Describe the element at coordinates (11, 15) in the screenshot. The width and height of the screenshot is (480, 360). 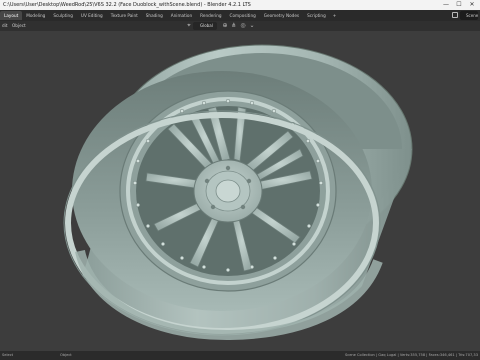
I see `tab-layout: Layout` at that location.